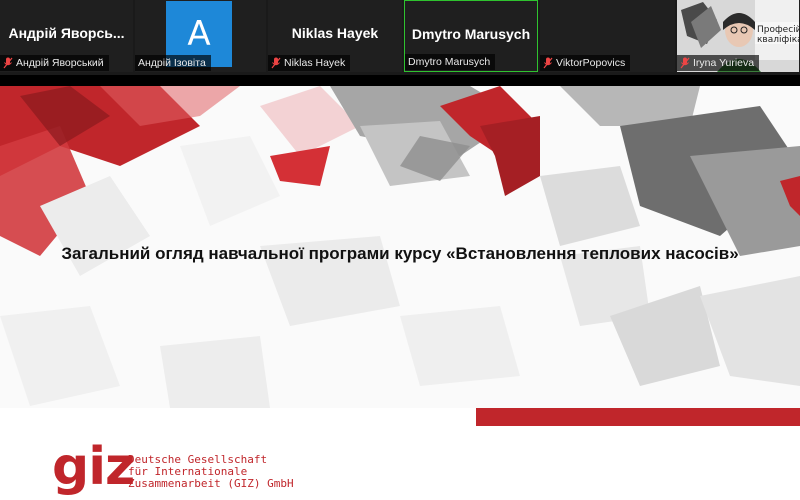 The image size is (800, 500). I want to click on participant-label-text: Dmytro Marusych, so click(449, 62).